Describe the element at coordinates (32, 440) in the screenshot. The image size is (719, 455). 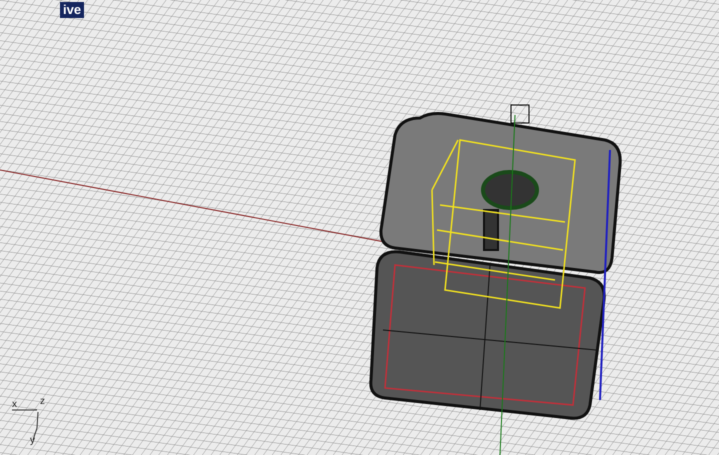
I see `axis-label: y` at that location.